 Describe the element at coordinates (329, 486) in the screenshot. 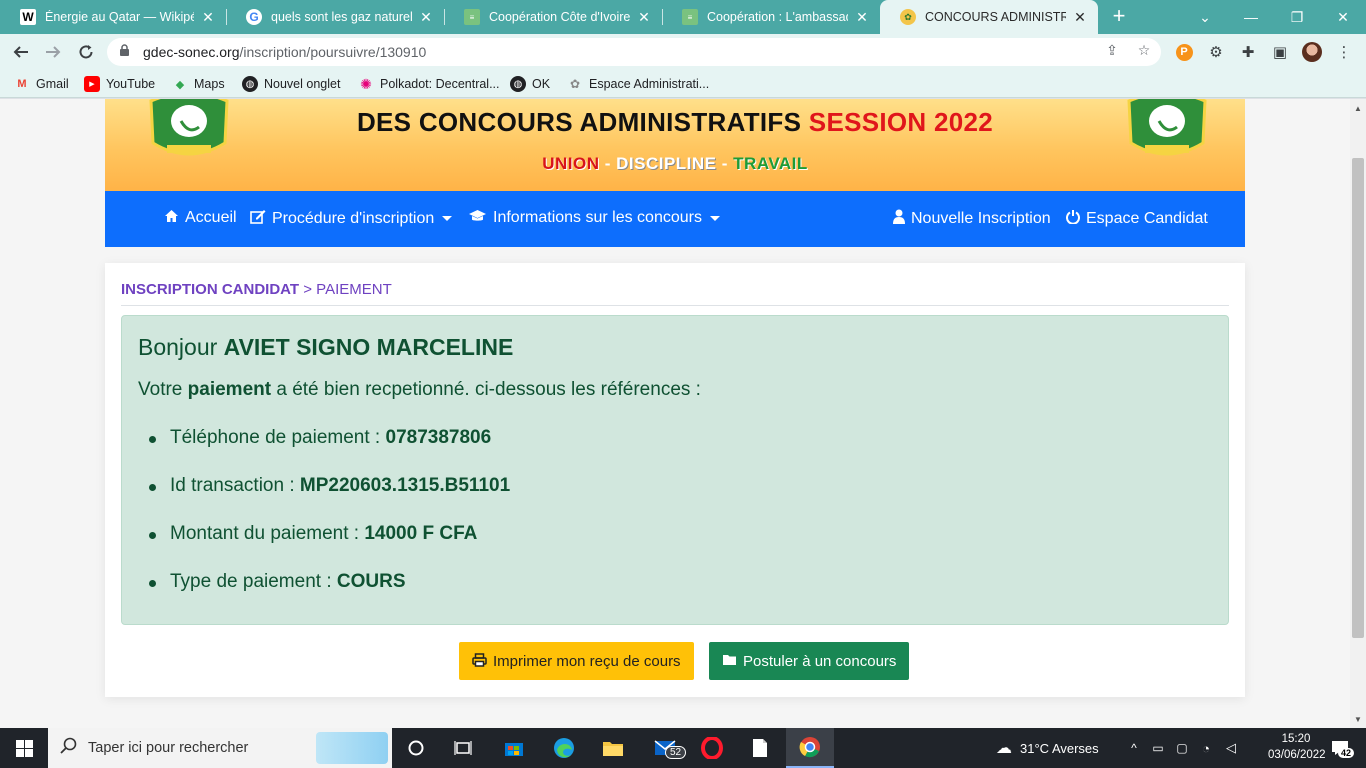

I see `list-item: Id transaction : MP220603.1315.B51101` at that location.